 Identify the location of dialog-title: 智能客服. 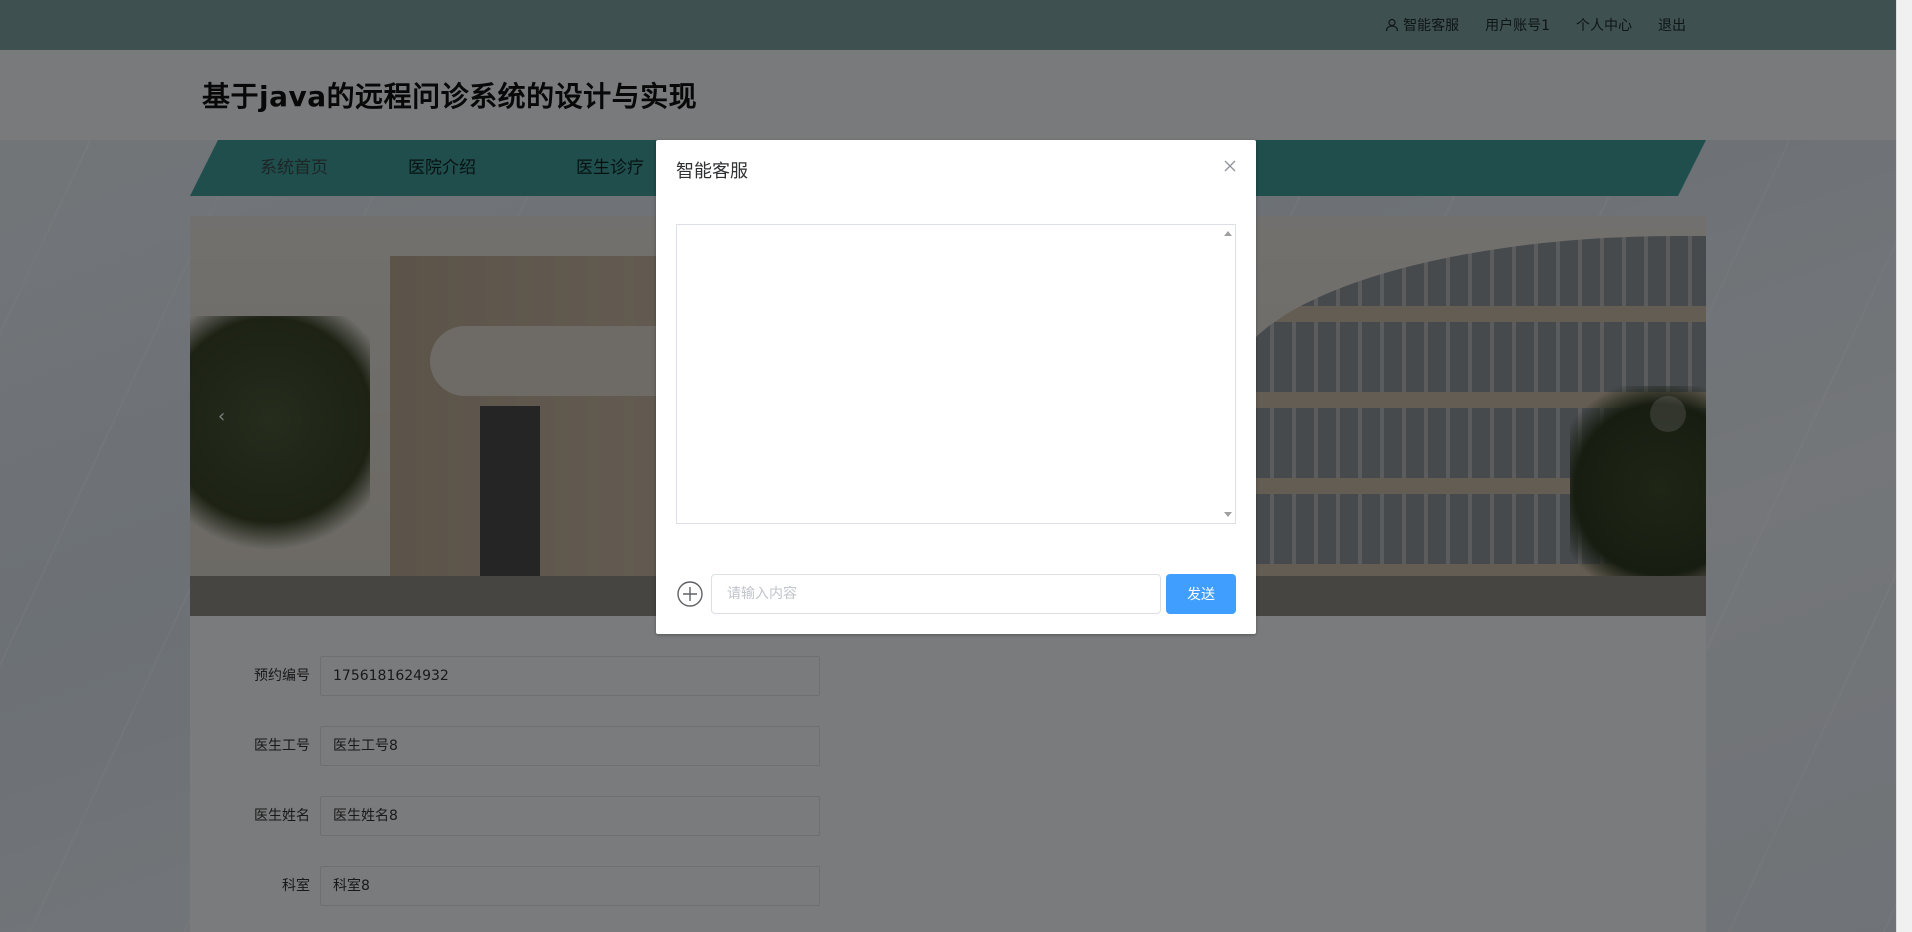
(712, 171).